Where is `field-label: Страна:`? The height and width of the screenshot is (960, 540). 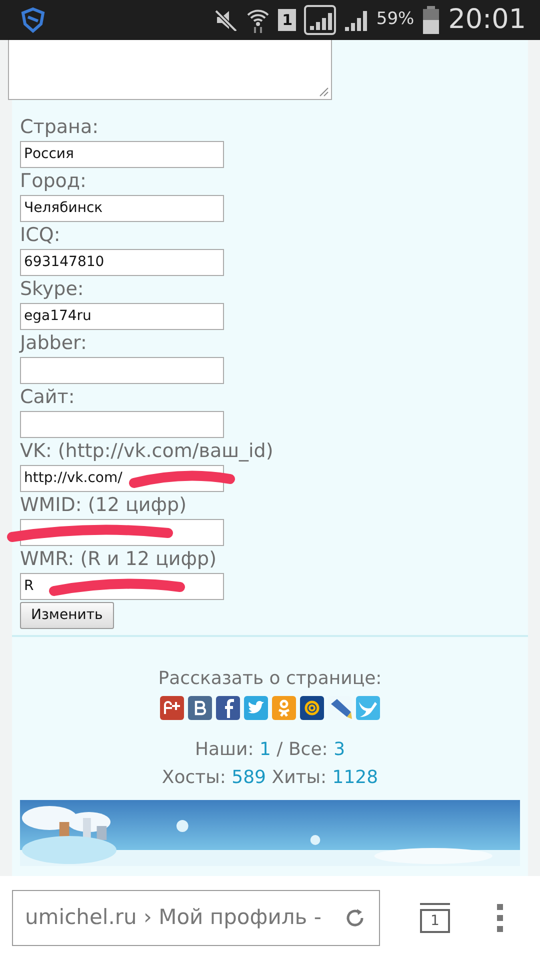 field-label: Страна: is located at coordinates (60, 127).